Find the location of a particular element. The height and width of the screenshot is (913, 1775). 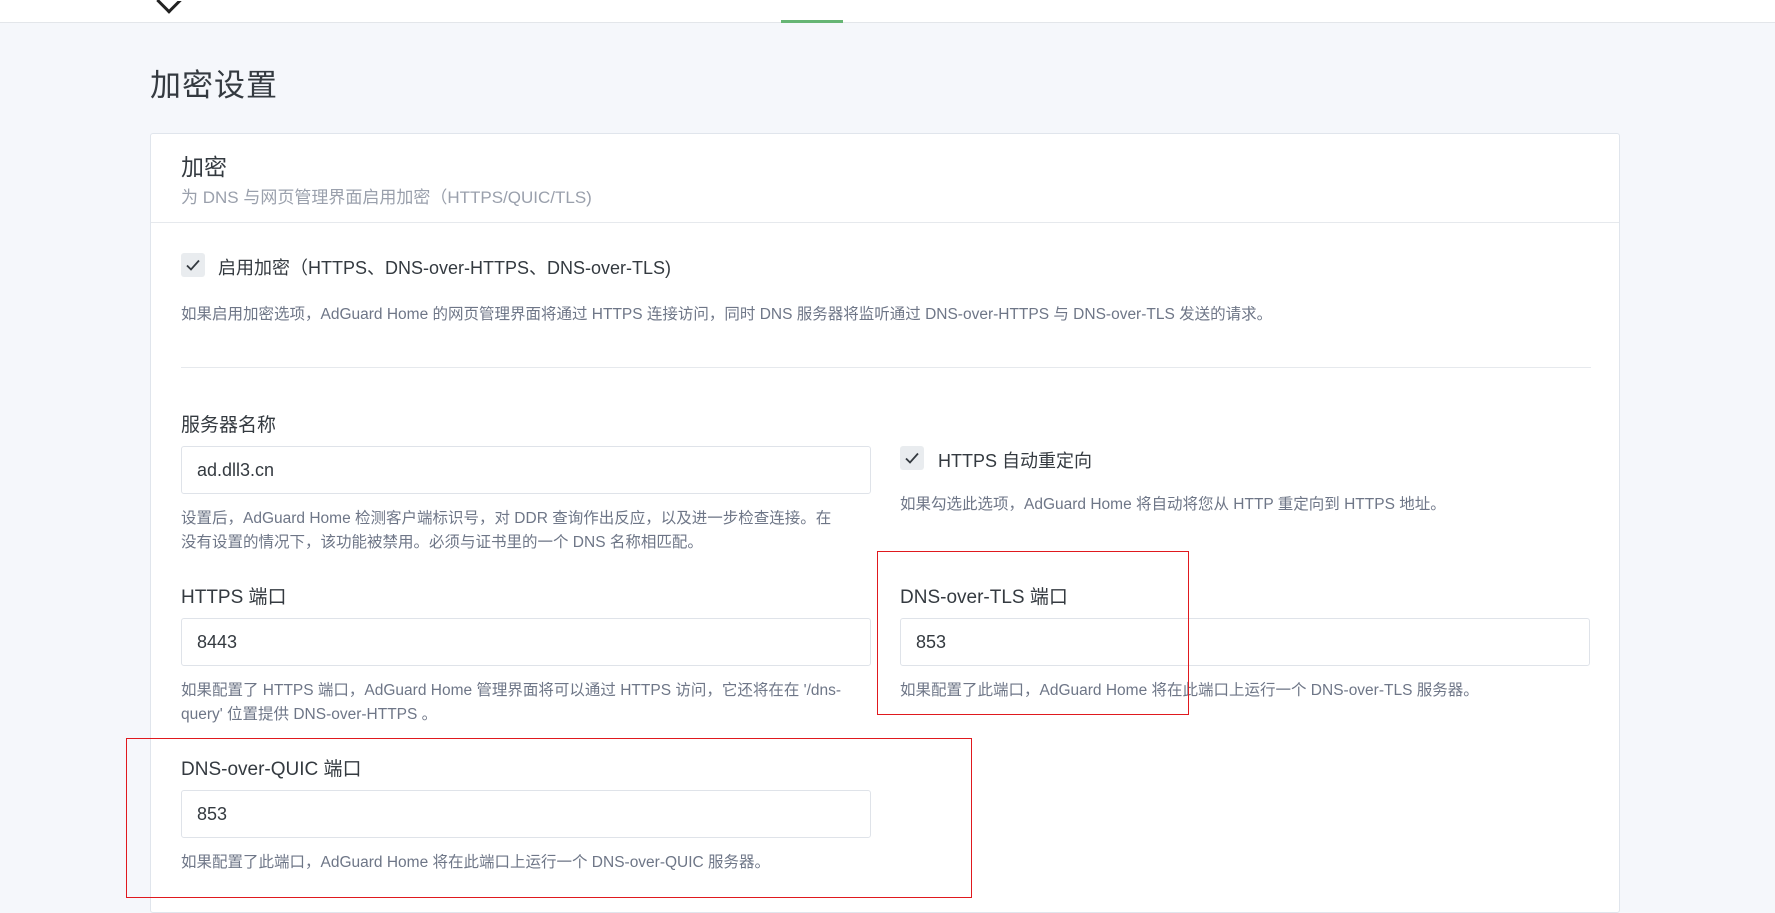

logo-icon is located at coordinates (169, 7).